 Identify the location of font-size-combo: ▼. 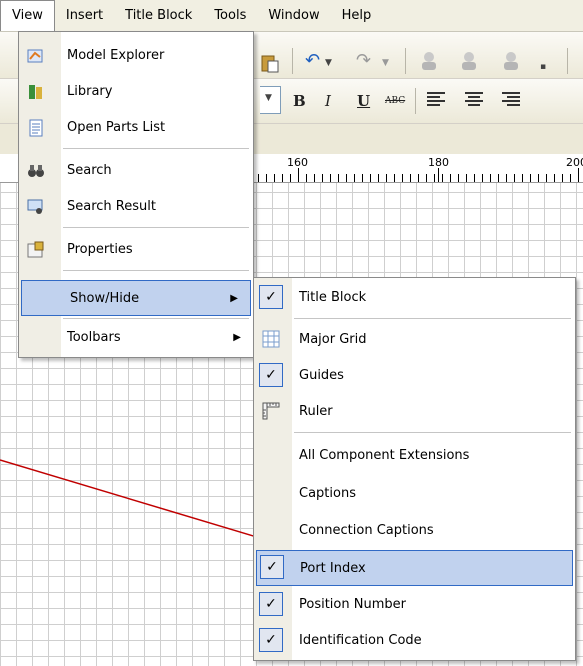
(270, 100).